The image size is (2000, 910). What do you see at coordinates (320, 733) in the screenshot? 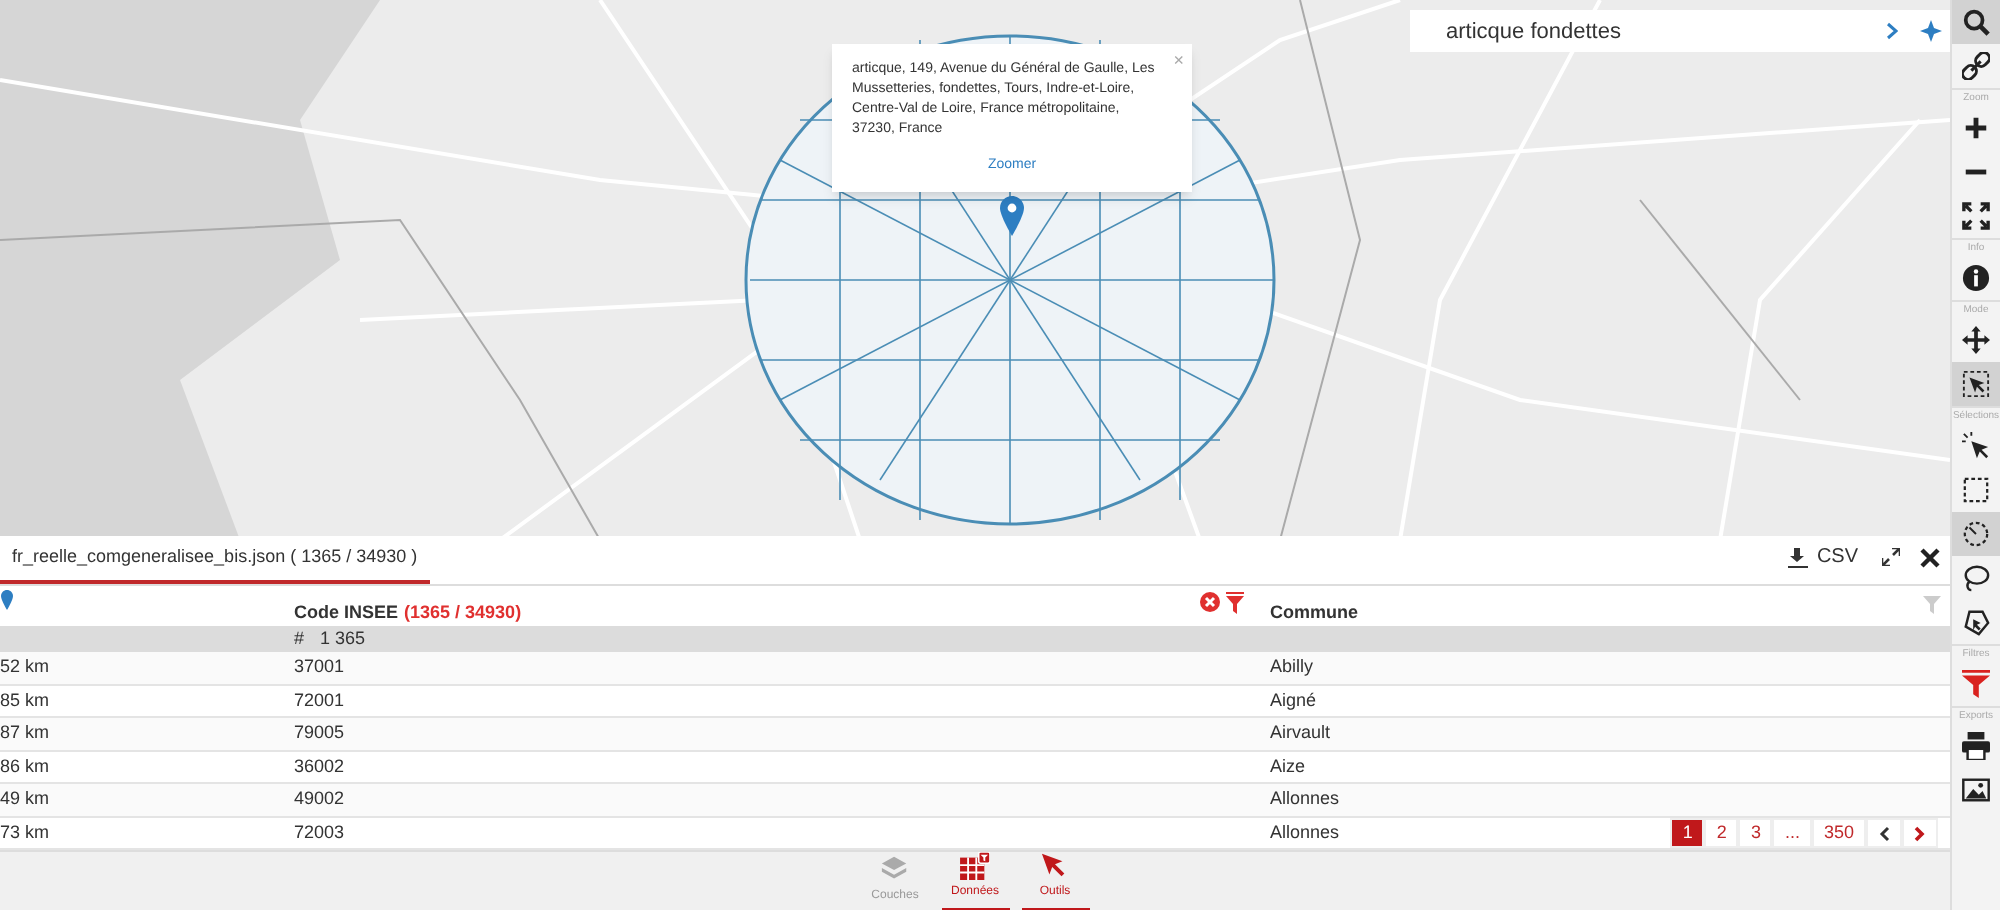
I see `table-cell-text: 79005` at bounding box center [320, 733].